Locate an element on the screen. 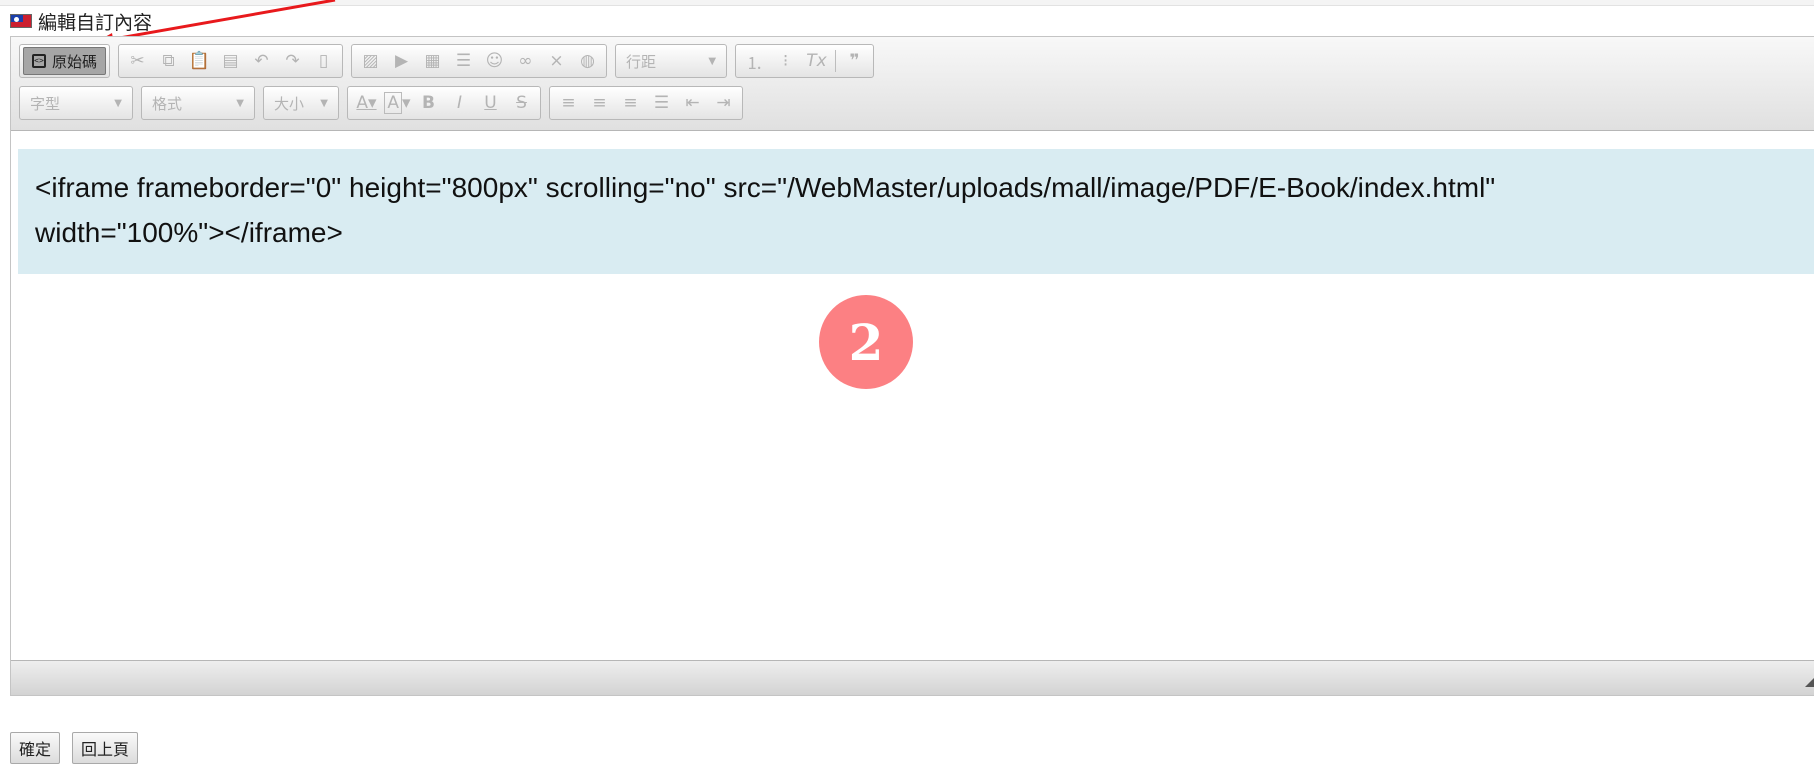 The width and height of the screenshot is (1814, 764). format-placeholder: 格式 is located at coordinates (167, 103).